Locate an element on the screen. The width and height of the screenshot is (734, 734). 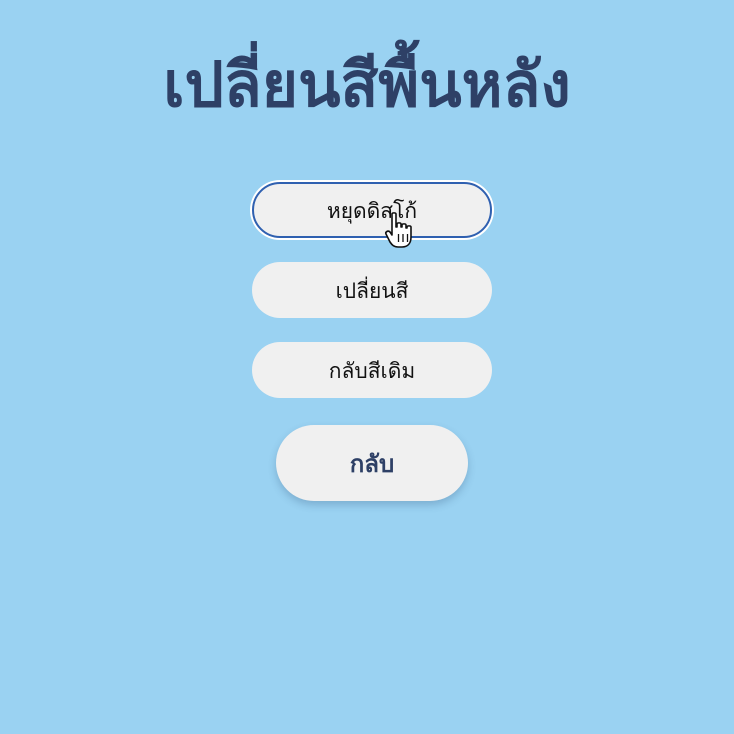
restore-color-button: กลับสีเดิม is located at coordinates (372, 370).